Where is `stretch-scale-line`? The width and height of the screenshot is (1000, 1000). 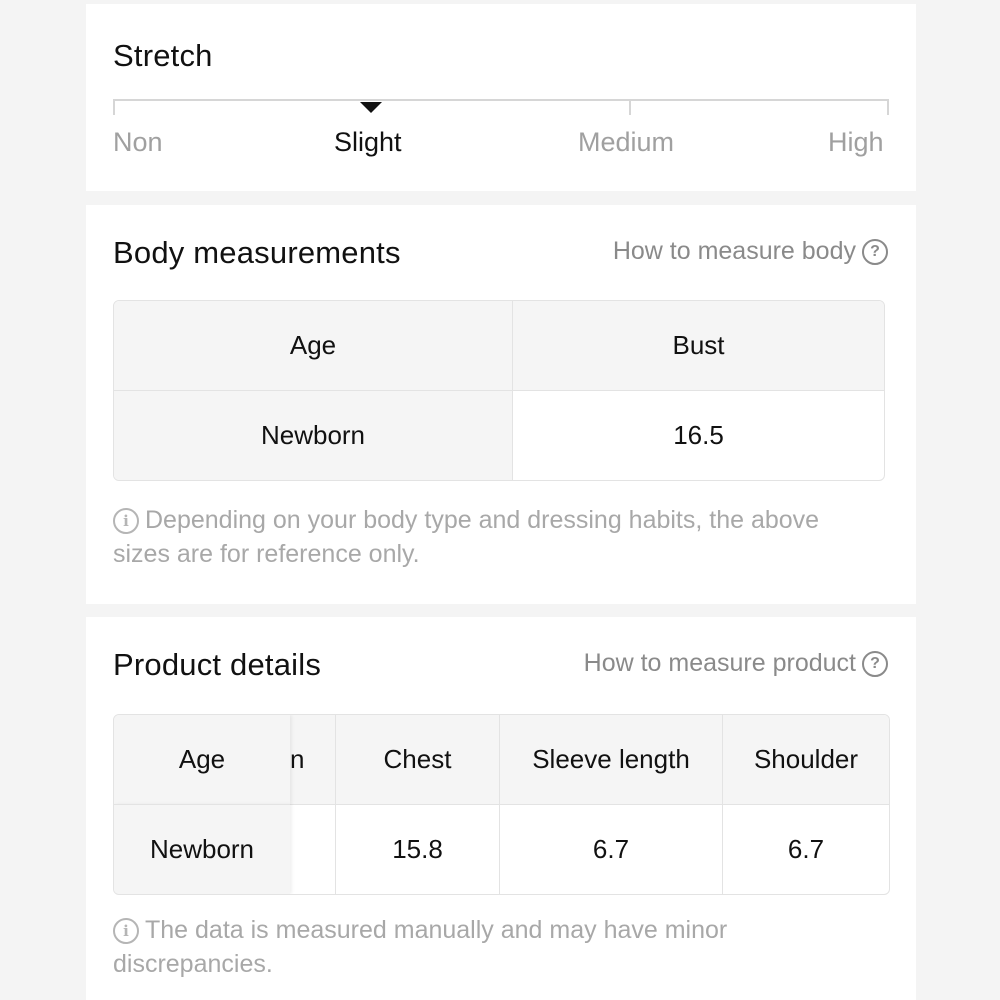
stretch-scale-line is located at coordinates (500, 100).